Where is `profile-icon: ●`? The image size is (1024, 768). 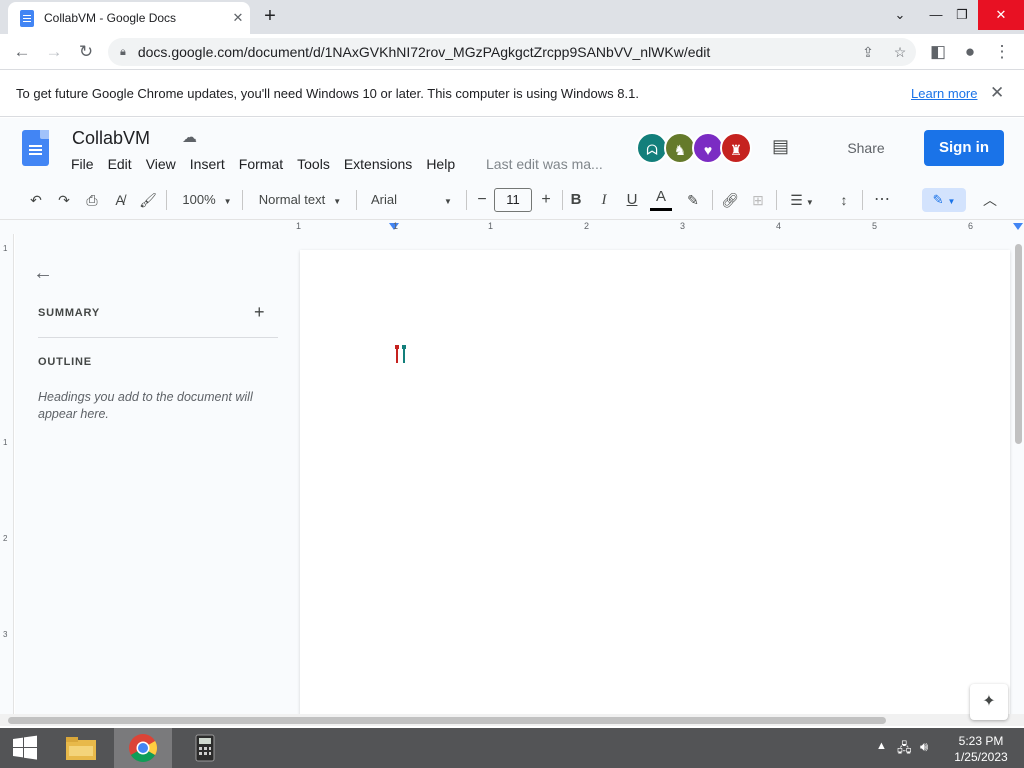
profile-icon: ● is located at coordinates (970, 52).